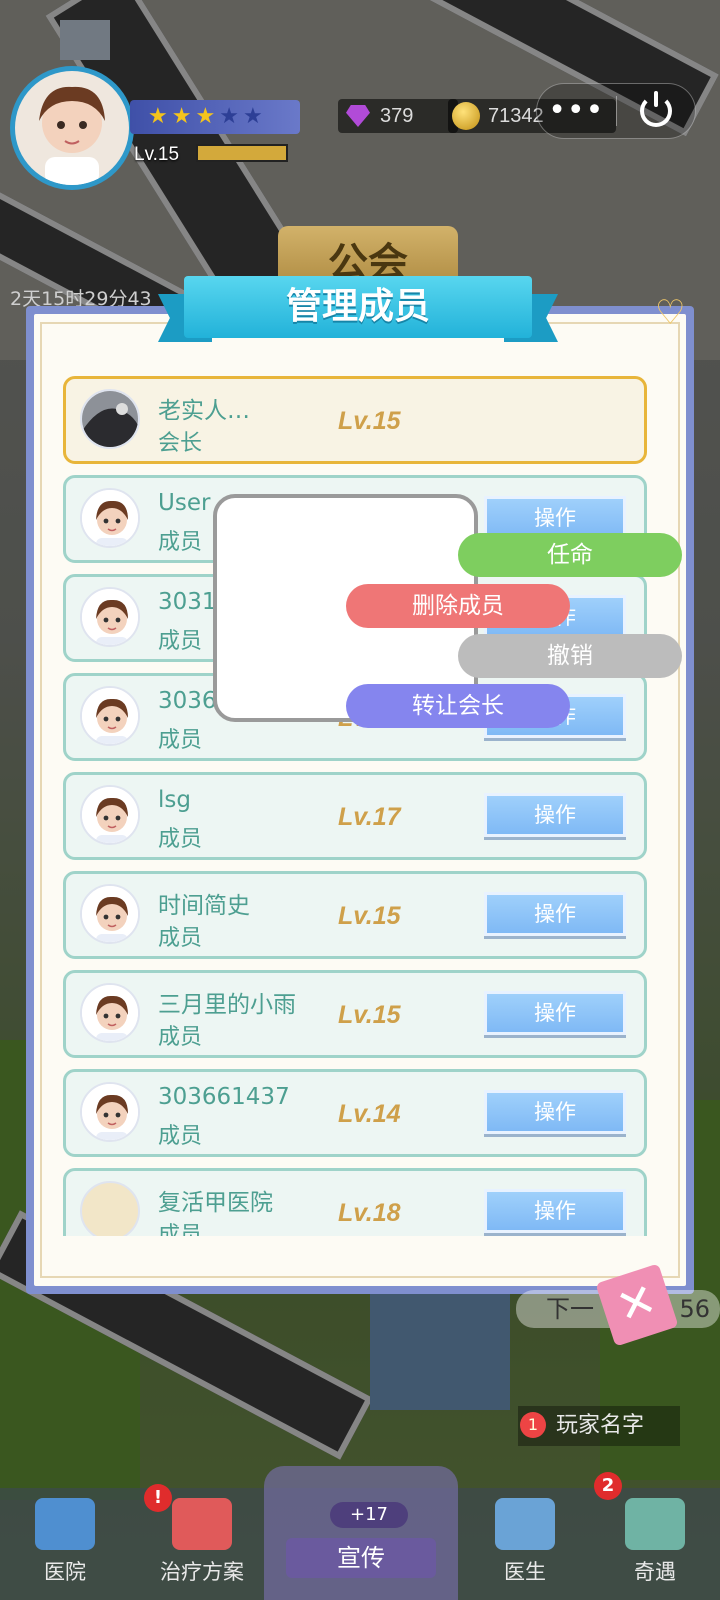 This screenshot has width=720, height=1600. Describe the element at coordinates (202, 1524) in the screenshot. I see `medkit-icon` at that location.